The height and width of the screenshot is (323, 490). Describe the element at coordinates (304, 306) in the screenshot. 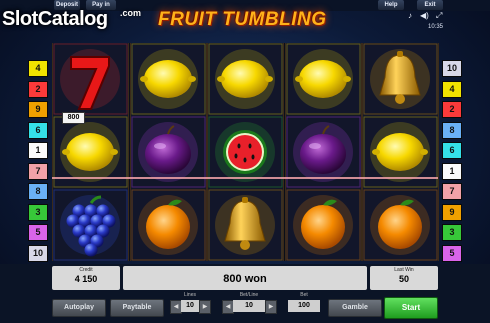

I see `bet-value: 100` at that location.